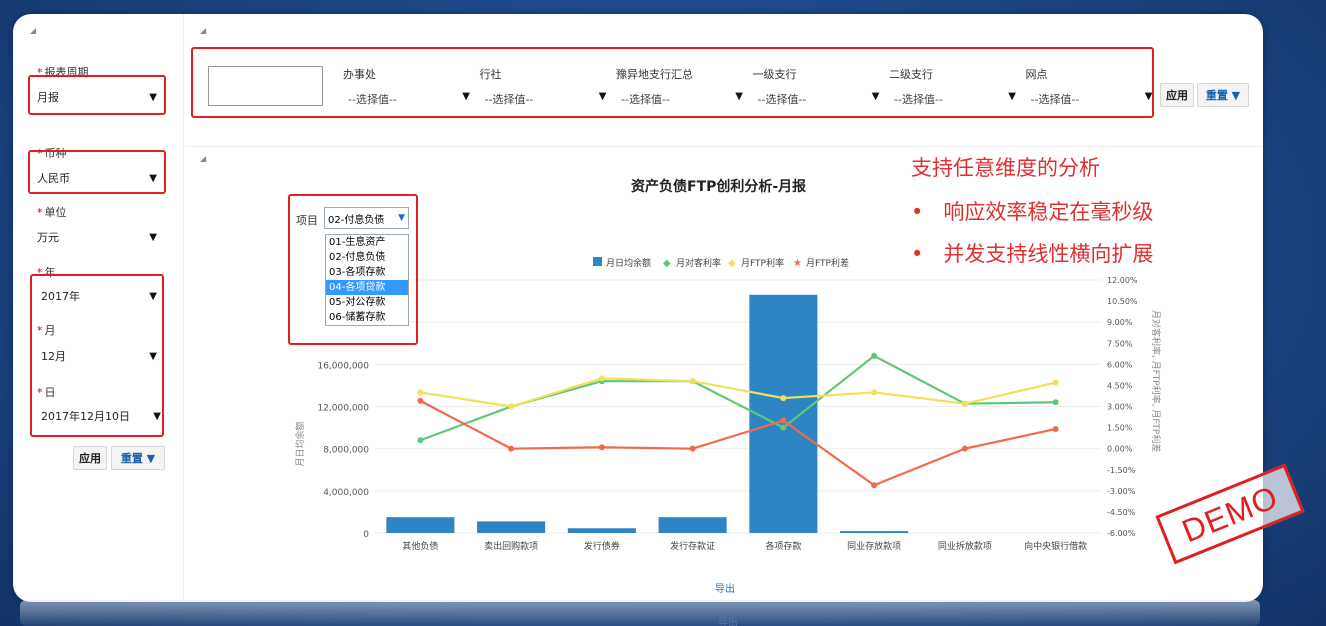 The image size is (1326, 626). I want to click on y-right-tick-label: -3.00%, so click(1121, 491).